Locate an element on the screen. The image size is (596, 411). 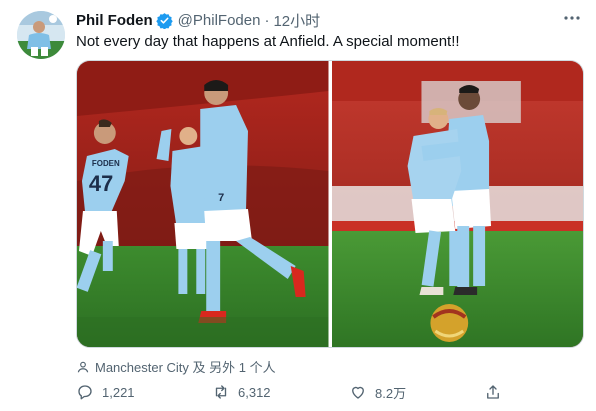
shirt-name: FODEN is located at coordinates (106, 163).